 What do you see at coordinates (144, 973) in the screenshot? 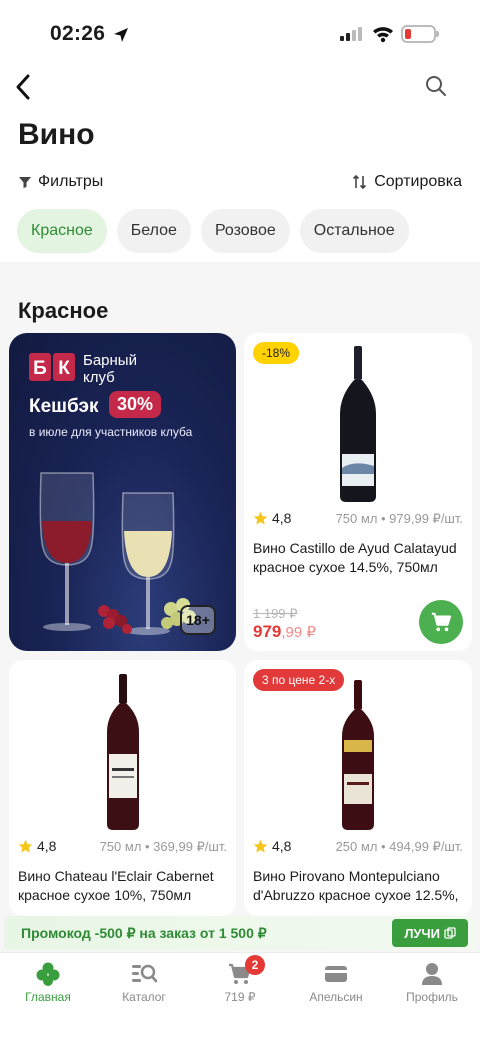
I see `catalog-search-icon` at bounding box center [144, 973].